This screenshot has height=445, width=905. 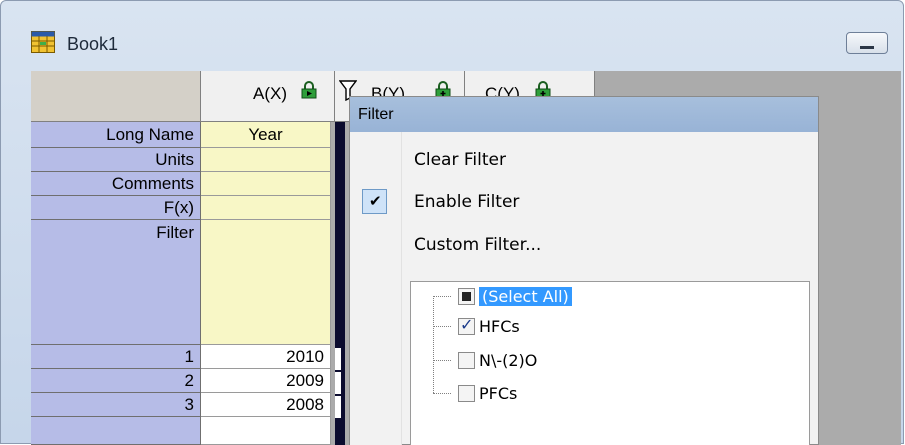 What do you see at coordinates (309, 90) in the screenshot?
I see `lock-x-icon` at bounding box center [309, 90].